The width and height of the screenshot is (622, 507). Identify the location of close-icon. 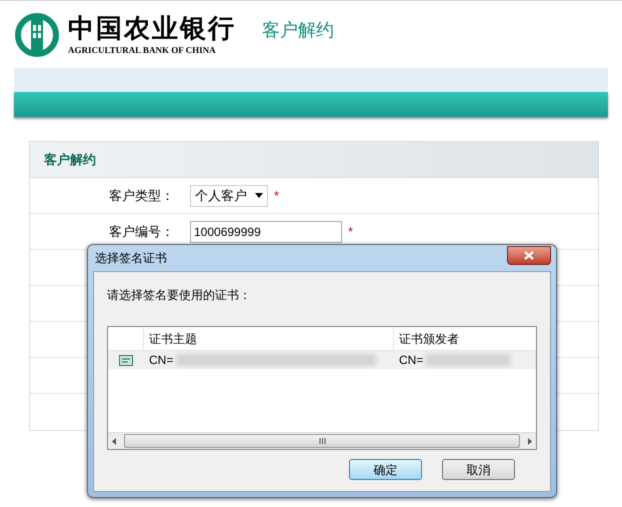
(529, 255).